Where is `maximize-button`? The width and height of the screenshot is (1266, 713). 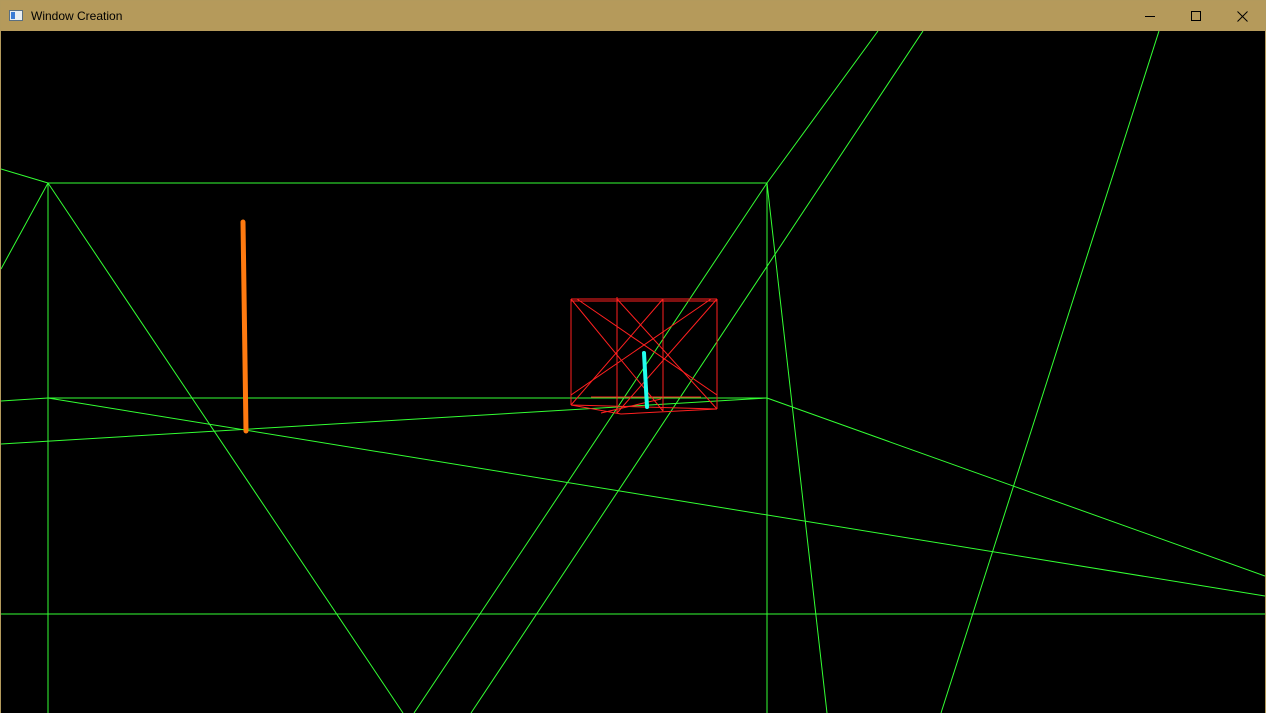 maximize-button is located at coordinates (1196, 16).